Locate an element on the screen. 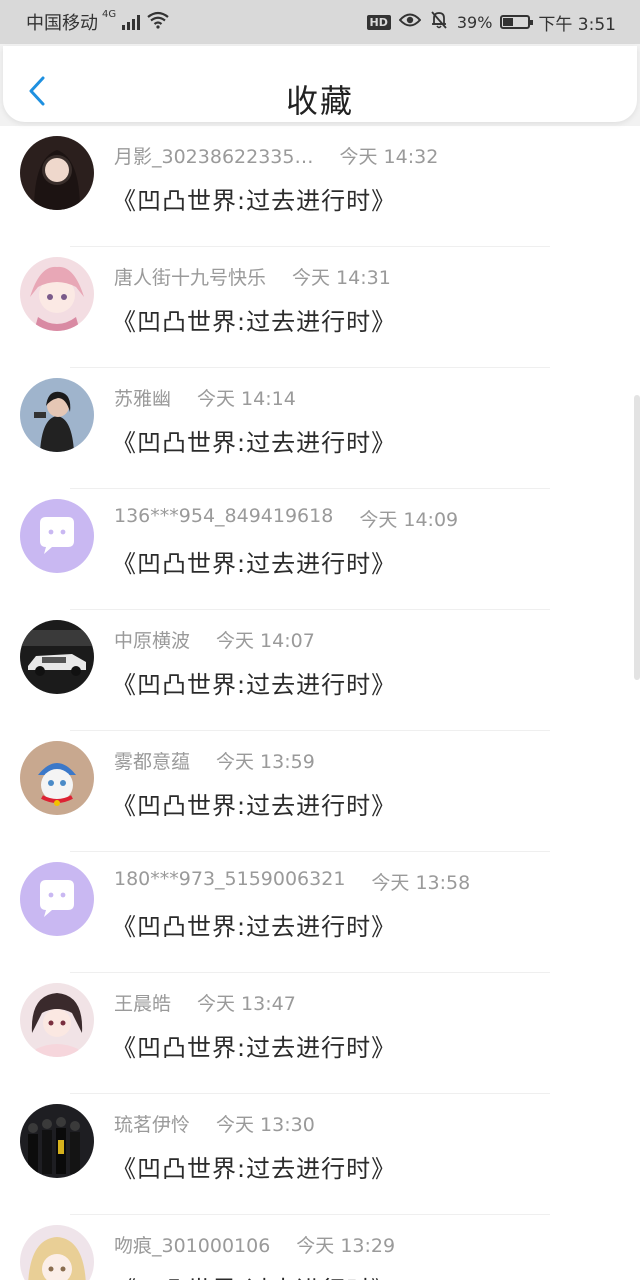  favorite-item: 中原横波 今天 14:07 《凹凸世界:过去进行时》 is located at coordinates (320, 670).